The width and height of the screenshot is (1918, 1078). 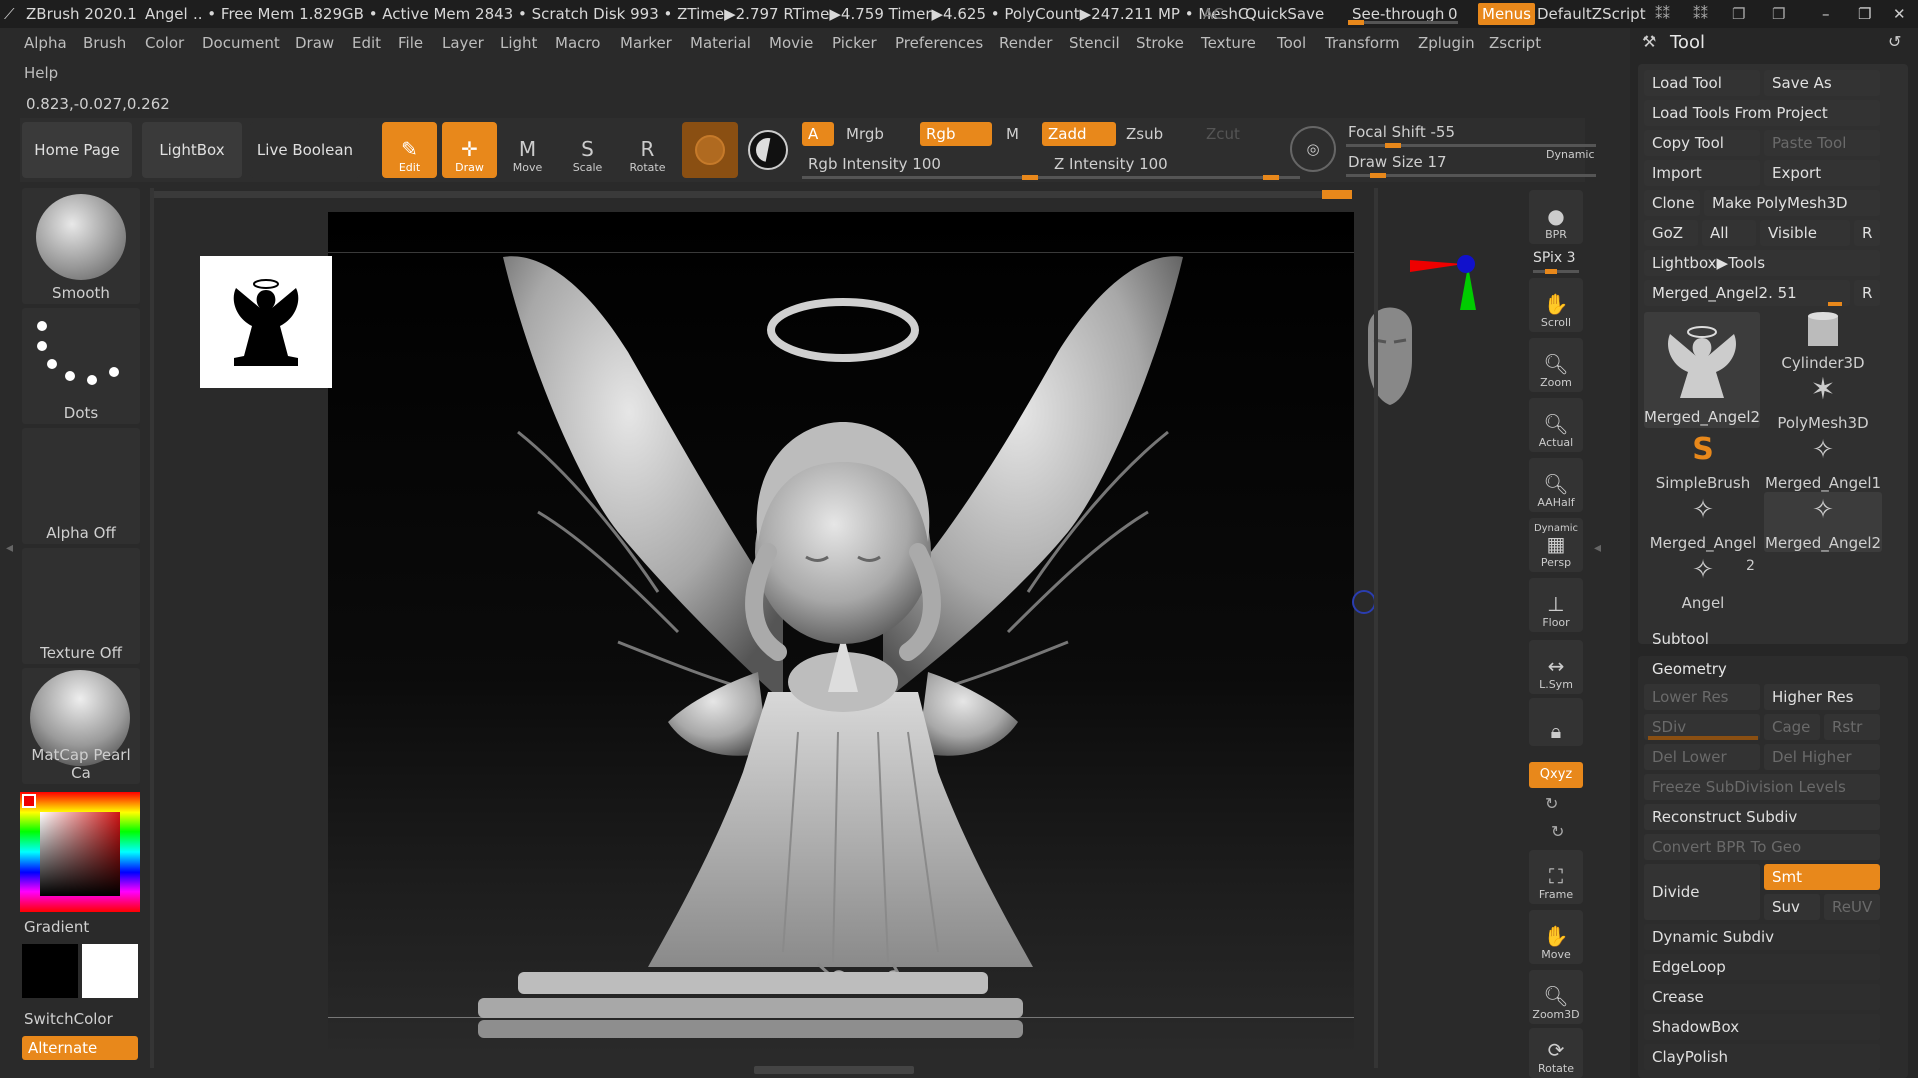 What do you see at coordinates (463, 43) in the screenshot?
I see `menu-layer: Layer` at bounding box center [463, 43].